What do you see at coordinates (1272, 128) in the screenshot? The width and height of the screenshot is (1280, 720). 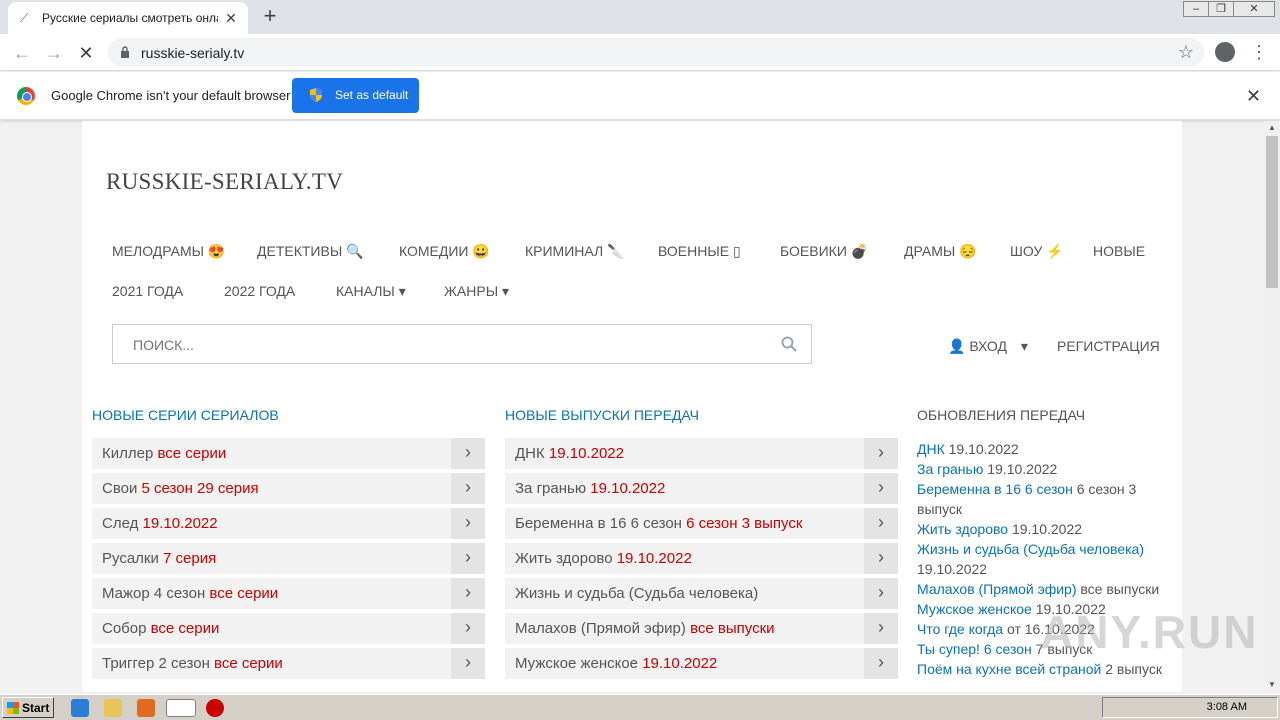 I see `scroll-up-icon: ▲` at bounding box center [1272, 128].